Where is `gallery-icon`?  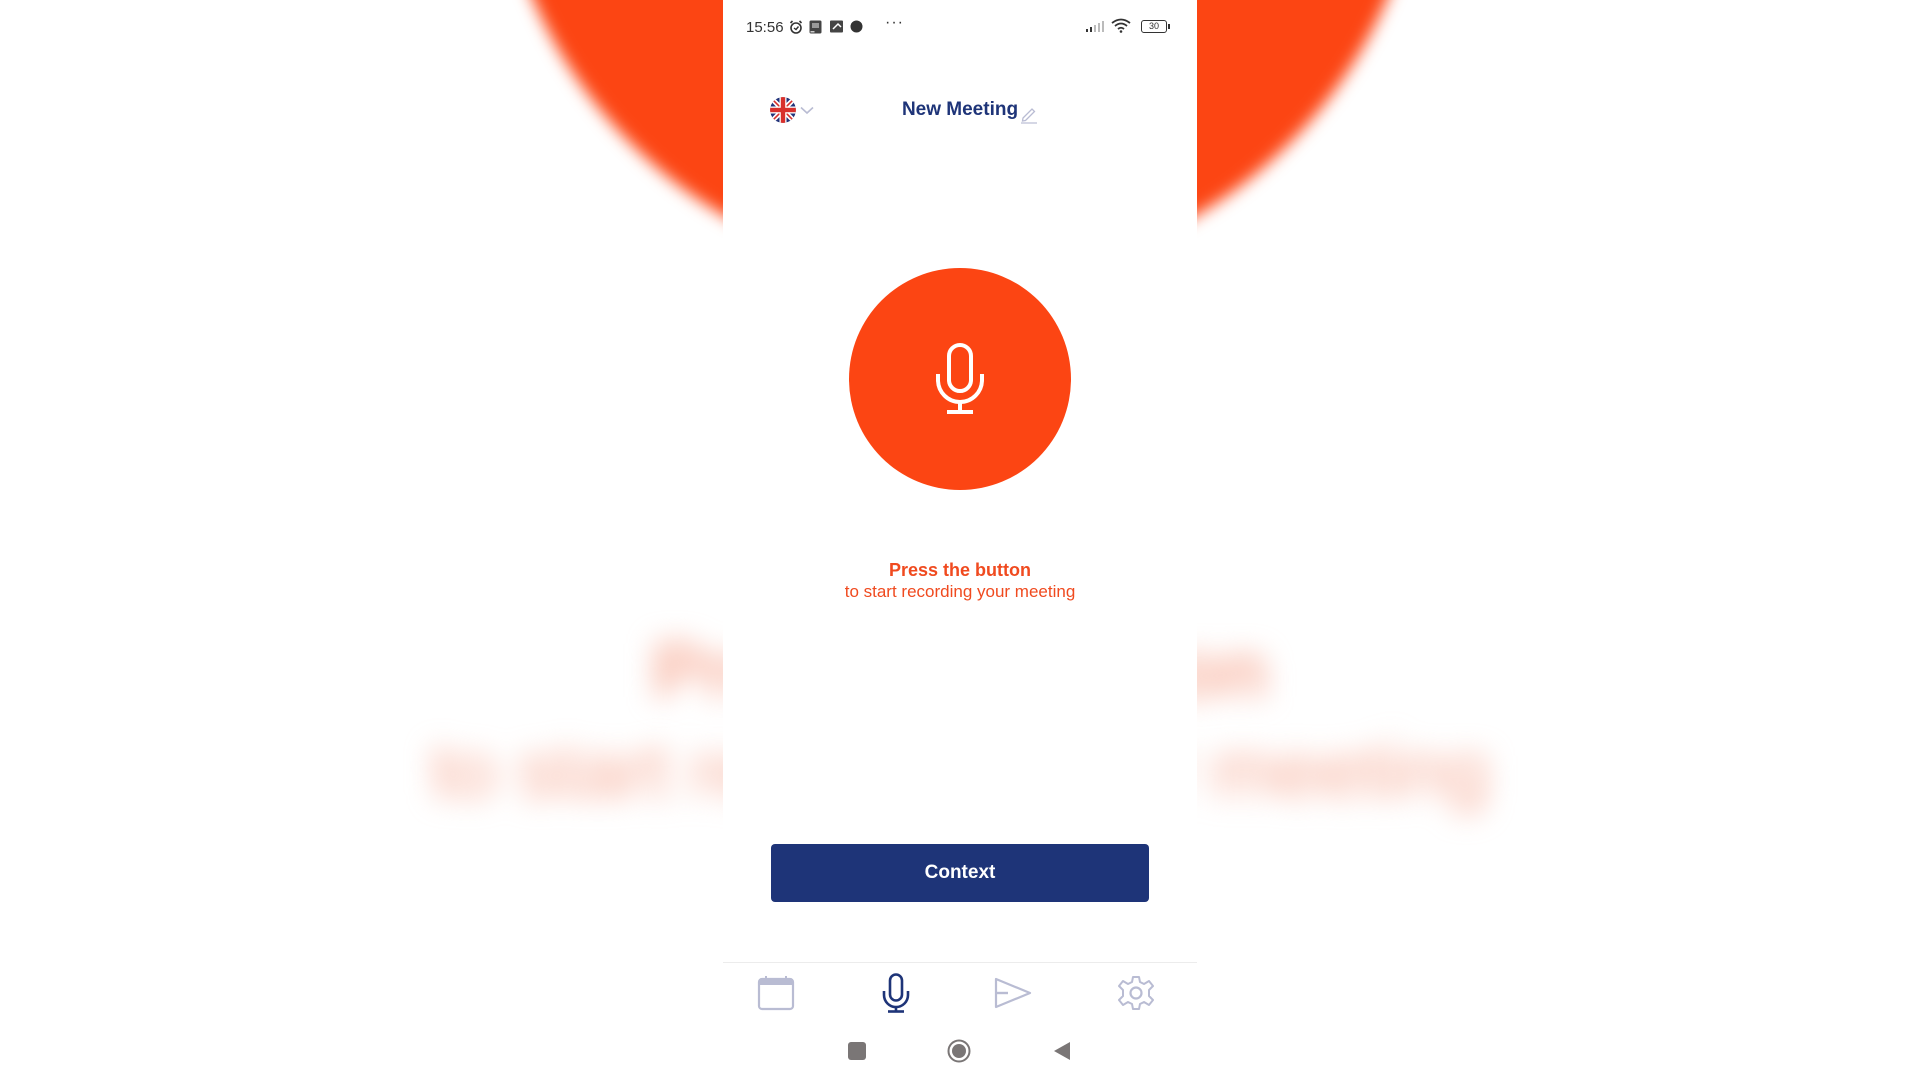 gallery-icon is located at coordinates (836, 26).